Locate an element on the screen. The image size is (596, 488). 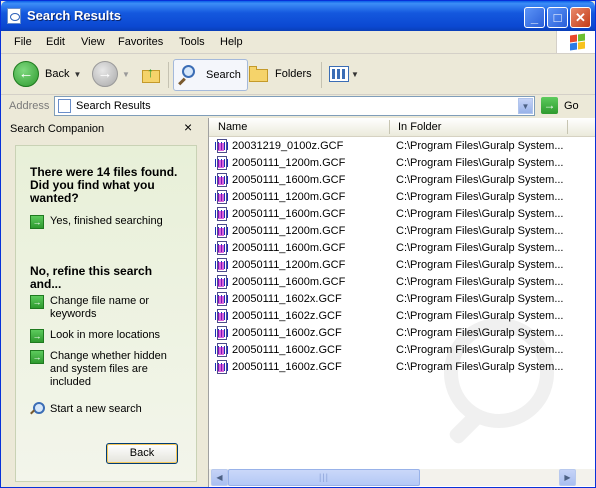
close-icon: × is located at coordinates (188, 127).